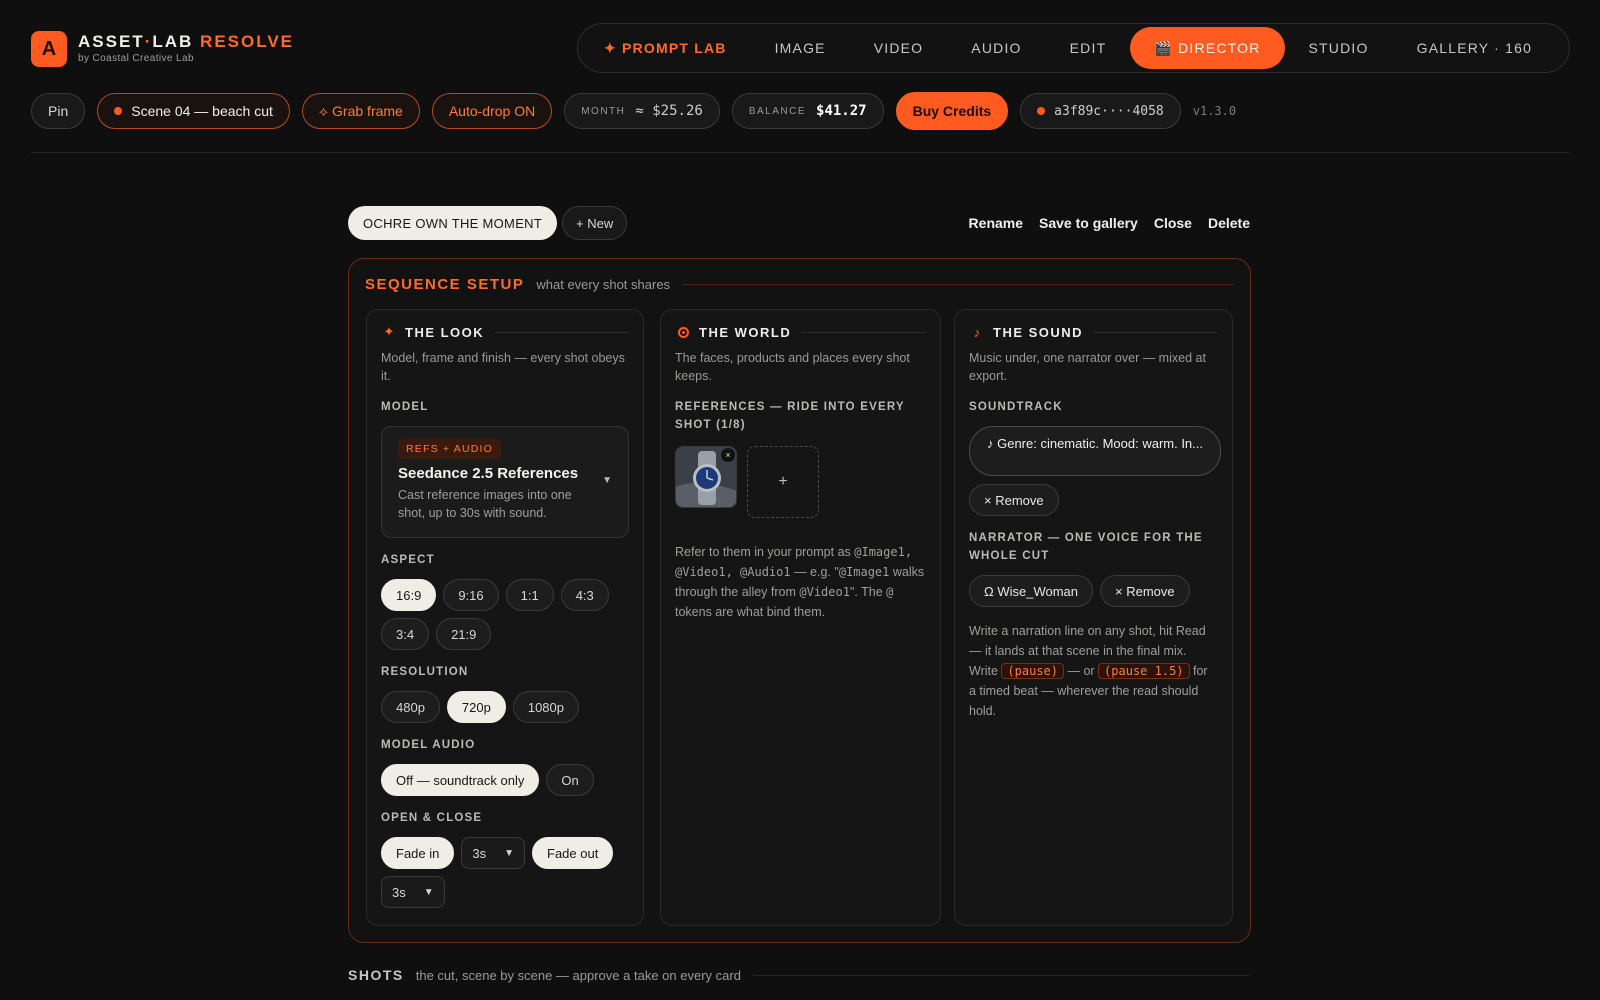 This screenshot has height=1000, width=1600. I want to click on remove-soundtrack-button: × Remove, so click(1014, 500).